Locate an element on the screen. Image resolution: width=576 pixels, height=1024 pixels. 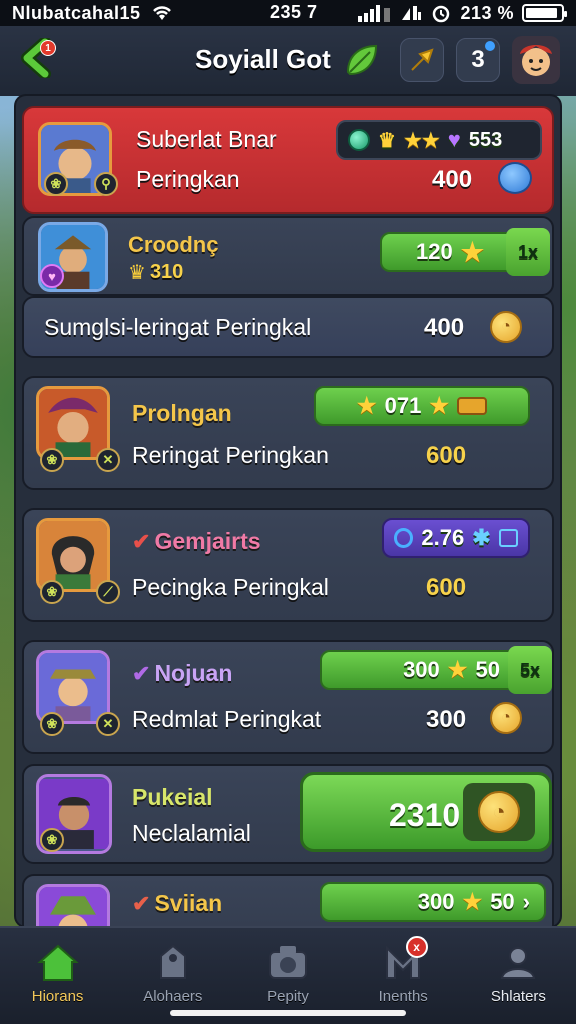
player-points-value: 310 is located at coordinates (166, 272).